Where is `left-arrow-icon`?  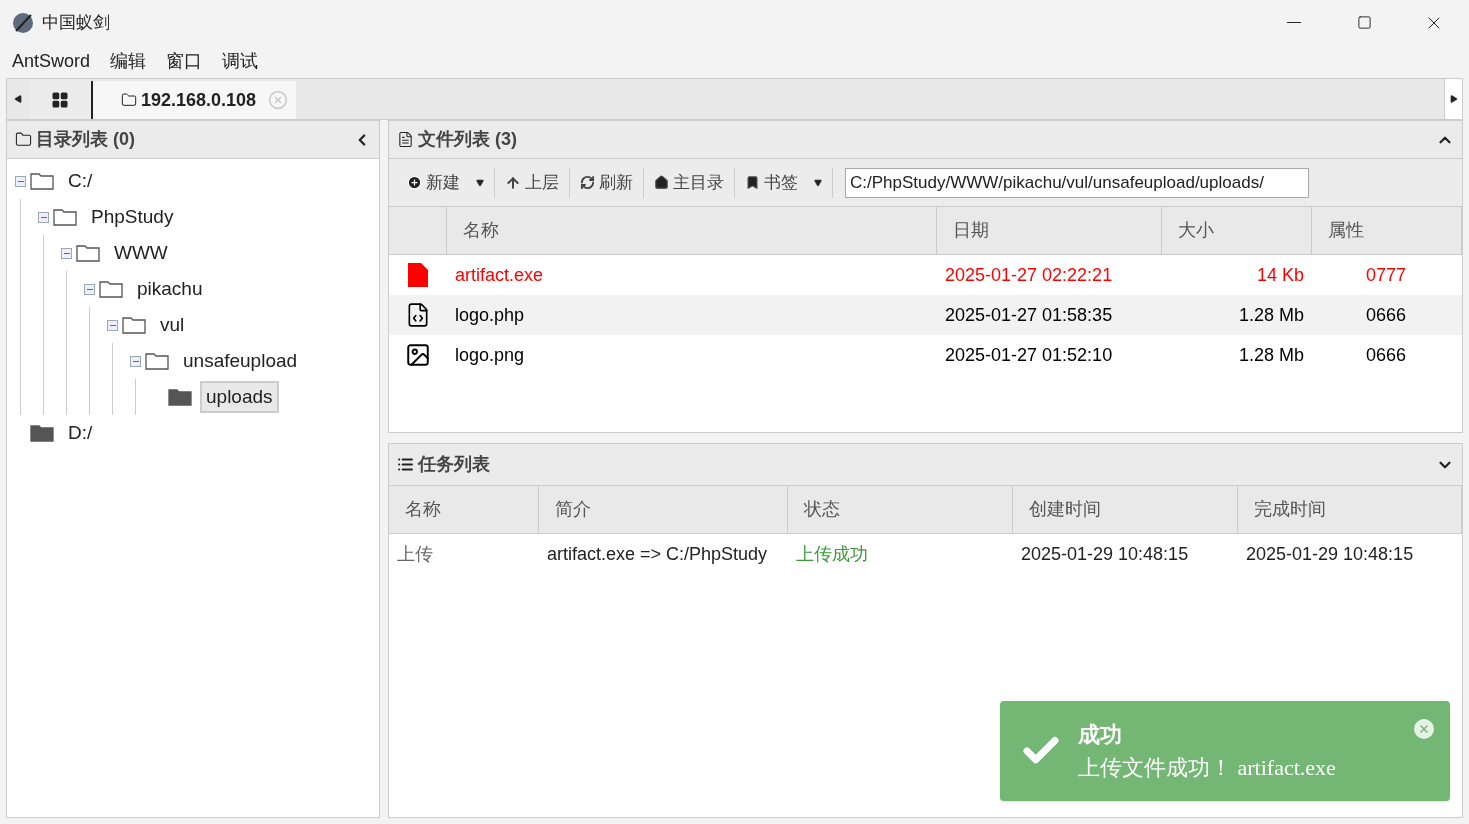
left-arrow-icon is located at coordinates (18, 99).